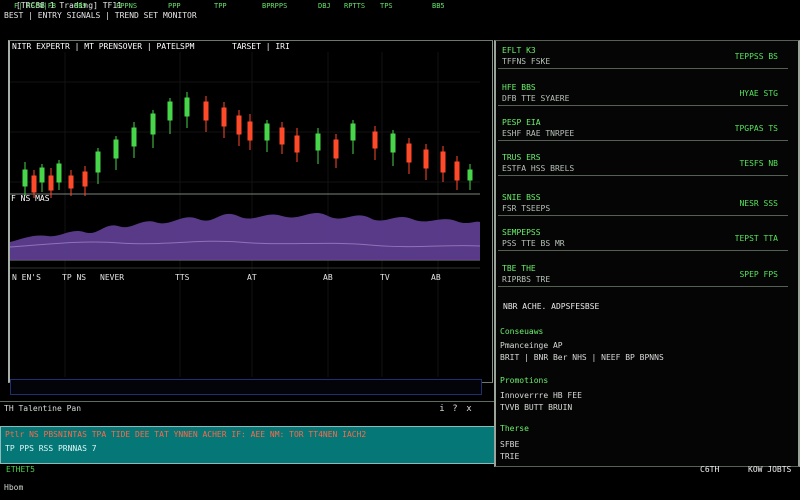 This screenshot has height=500, width=800. Describe the element at coordinates (133, 7) in the screenshot. I see `toolbar-item-3: FPPNS` at that location.